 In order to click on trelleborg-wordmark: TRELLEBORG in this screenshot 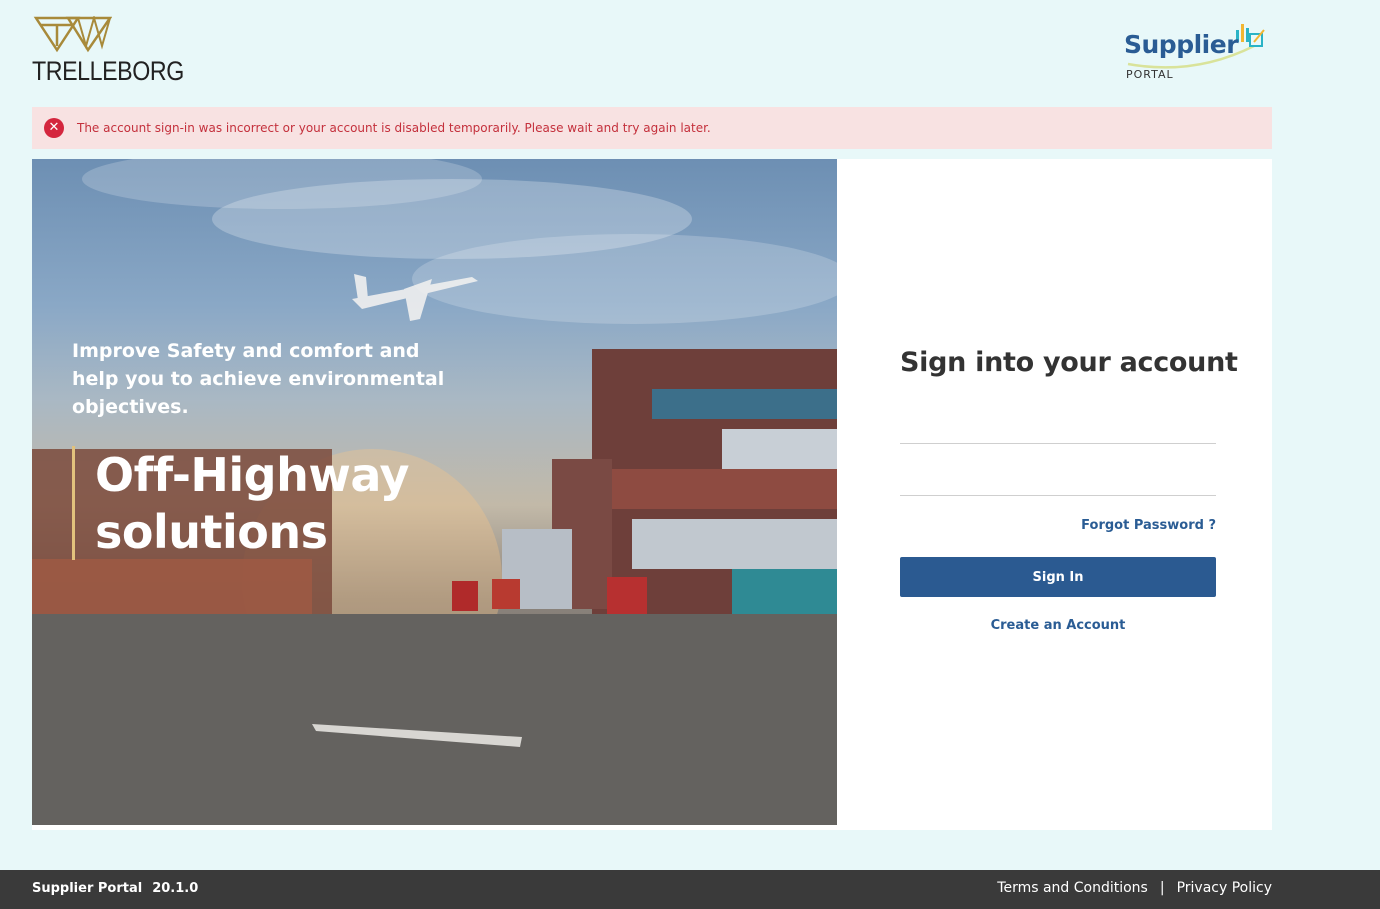, I will do `click(108, 71)`.